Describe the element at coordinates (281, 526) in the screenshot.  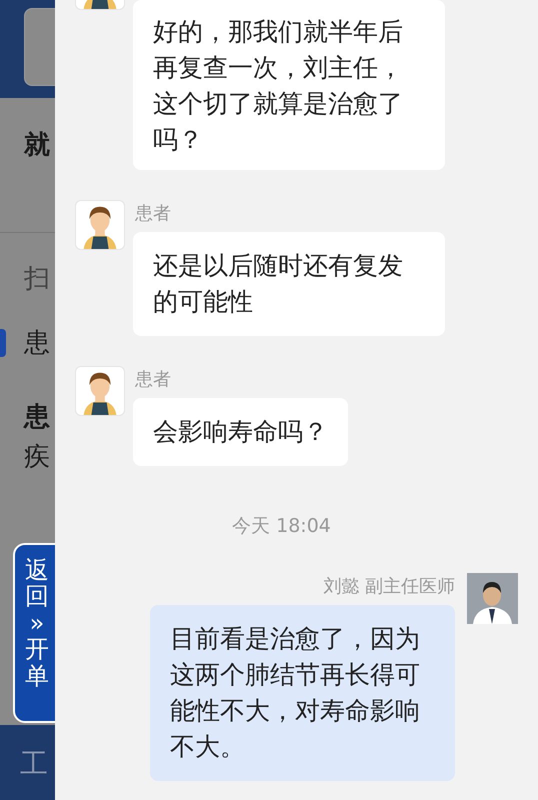
I see `timestamp: 今天 18:04` at that location.